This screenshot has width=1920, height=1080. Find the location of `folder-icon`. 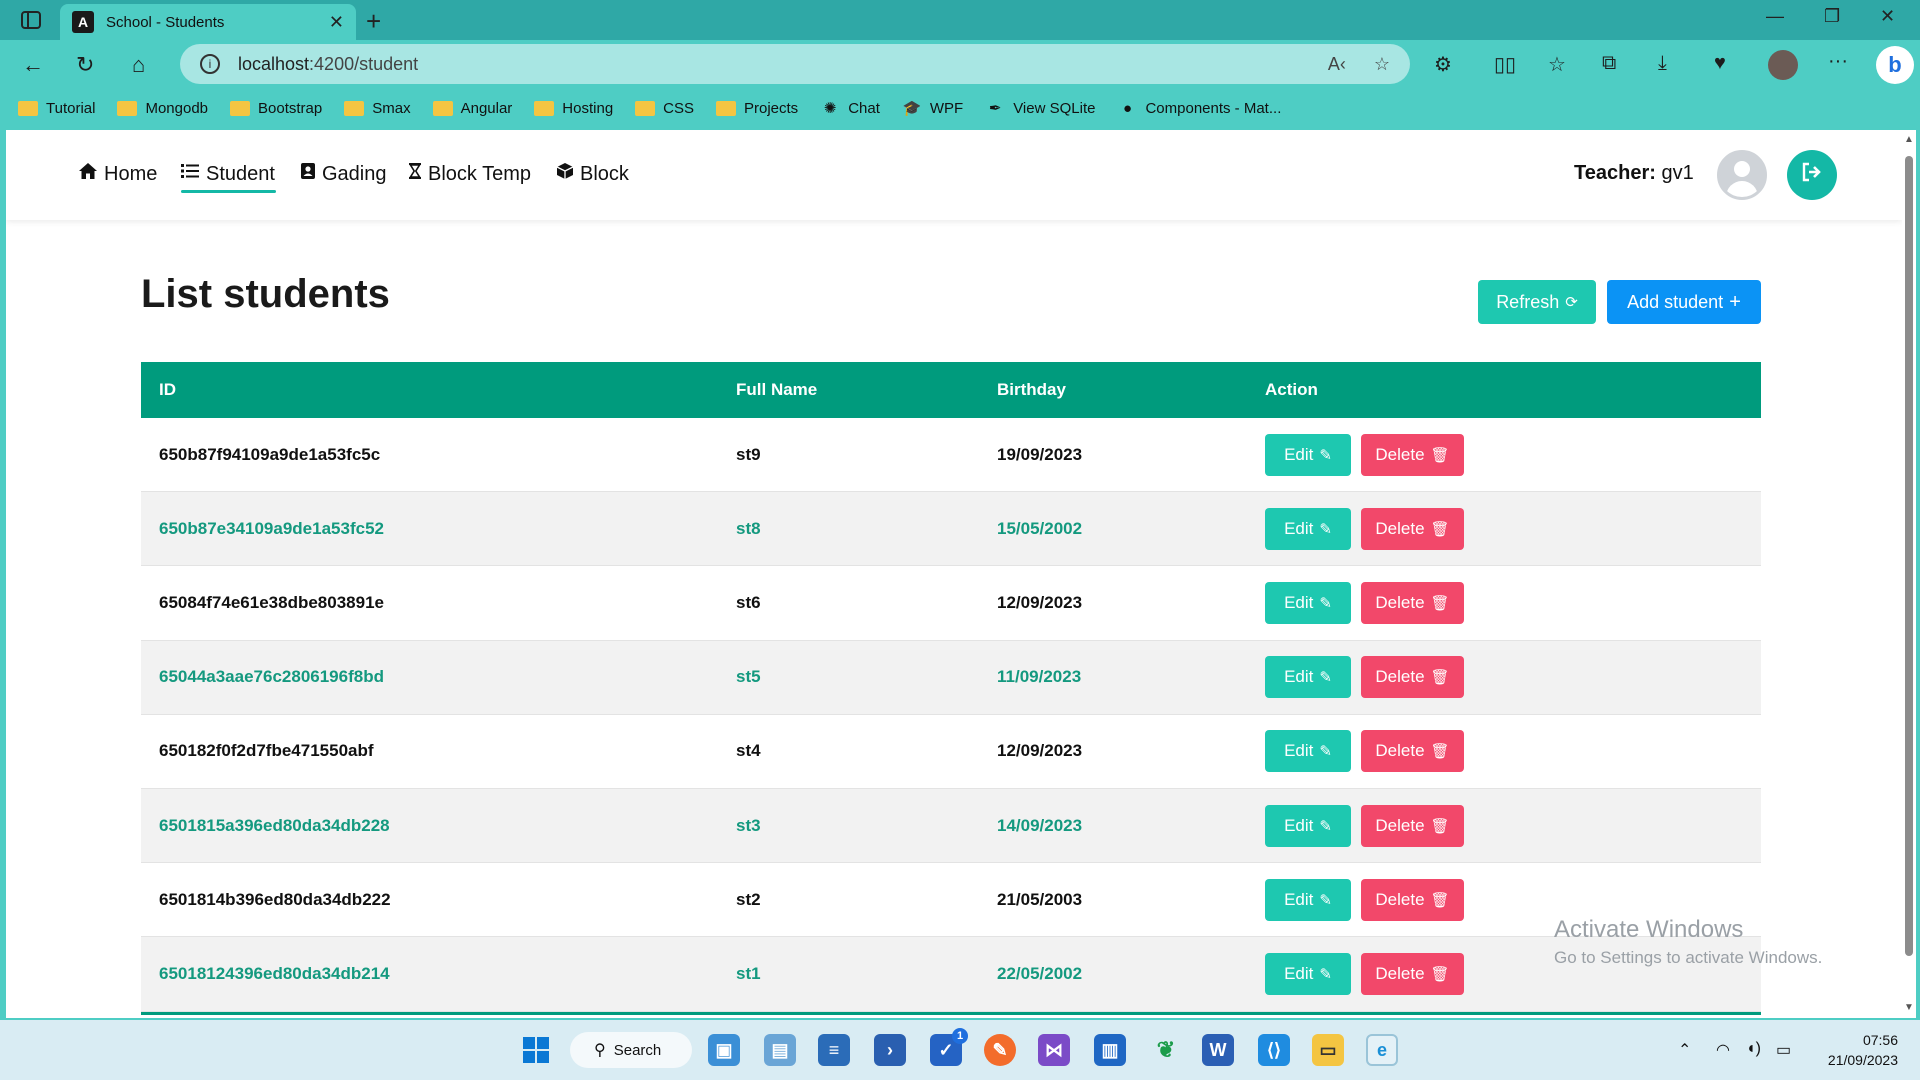

folder-icon is located at coordinates (645, 108).